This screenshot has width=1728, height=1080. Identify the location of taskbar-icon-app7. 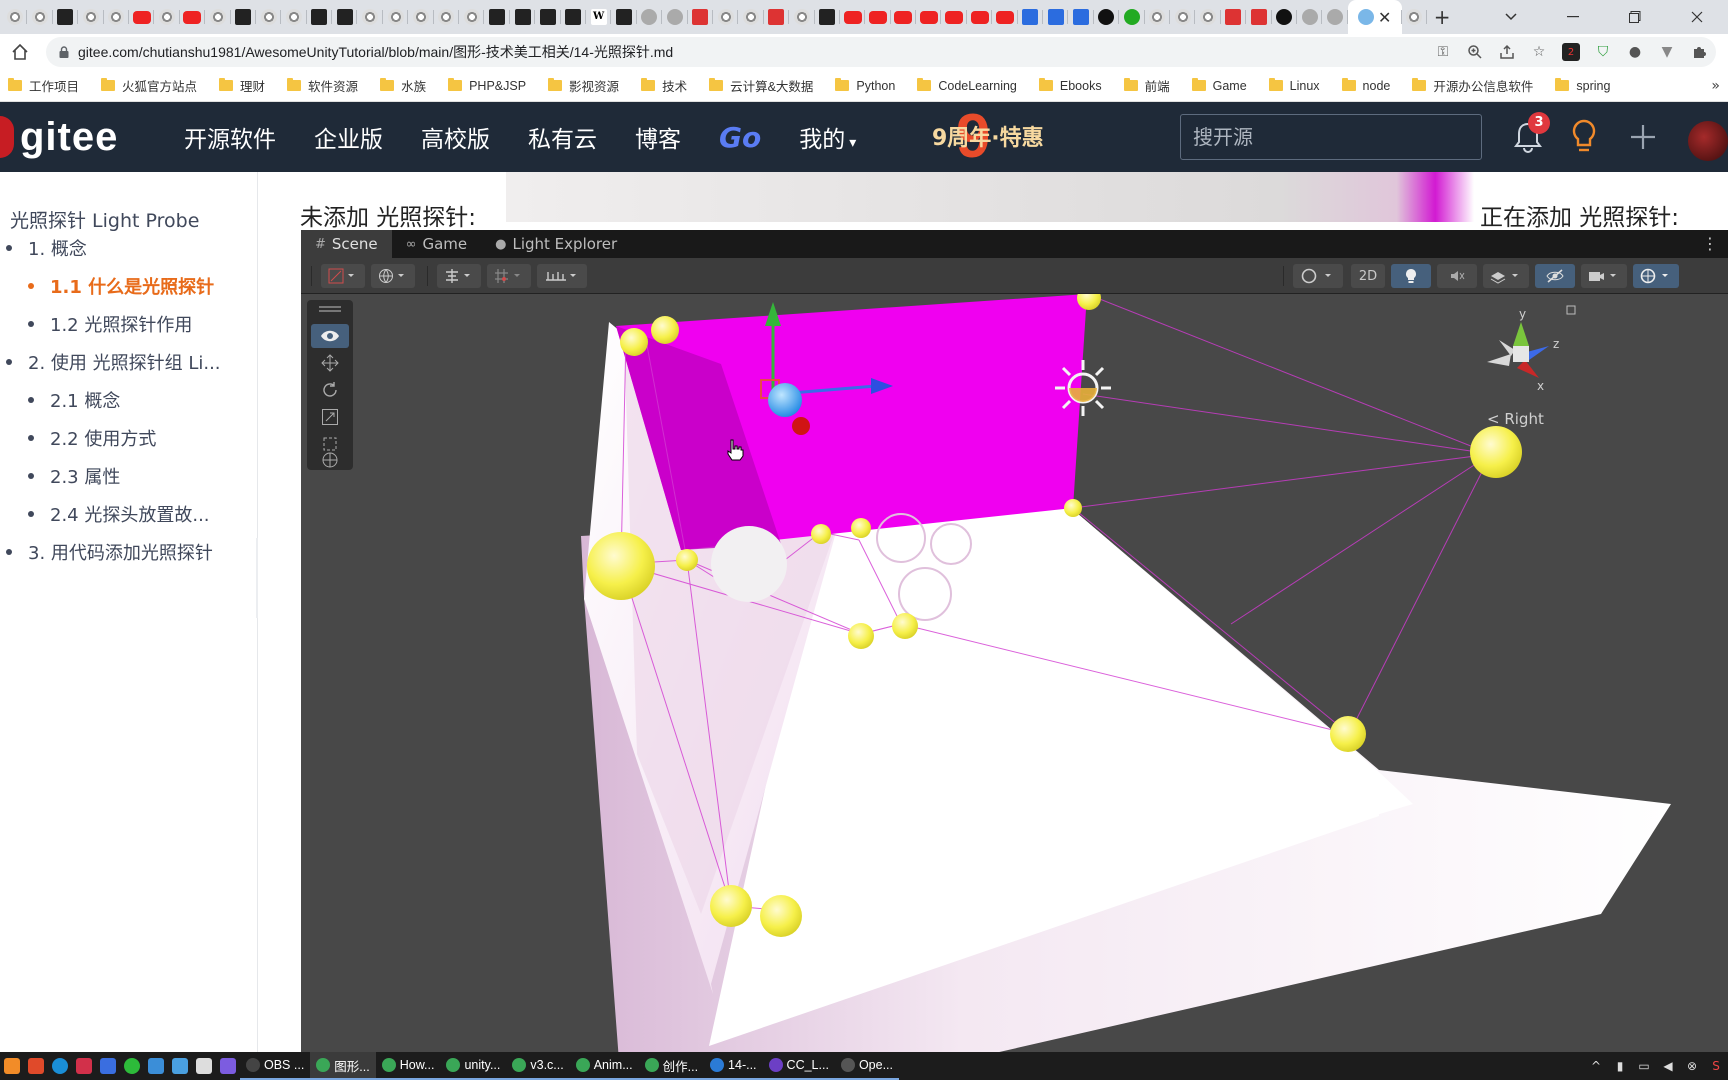
(204, 1066).